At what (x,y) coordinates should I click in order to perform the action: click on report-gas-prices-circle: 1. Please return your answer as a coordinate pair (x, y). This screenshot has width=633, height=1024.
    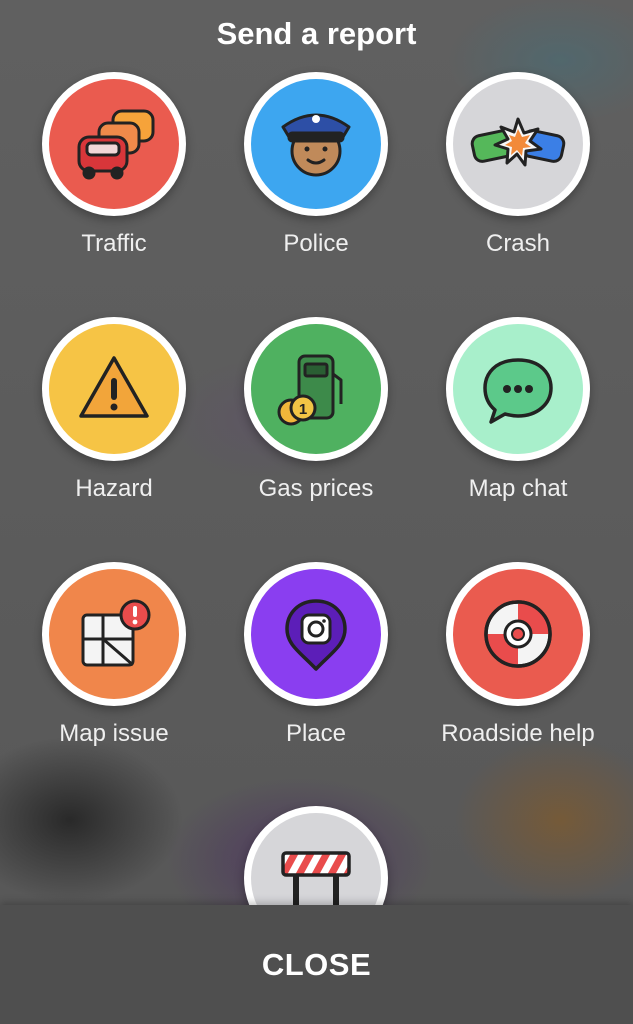
    Looking at the image, I should click on (316, 389).